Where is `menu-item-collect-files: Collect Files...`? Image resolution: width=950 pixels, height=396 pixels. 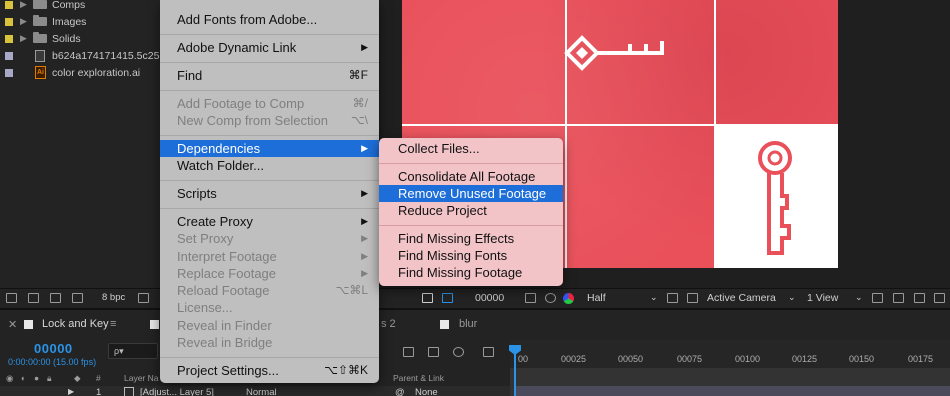
menu-item-collect-files: Collect Files... is located at coordinates (471, 148).